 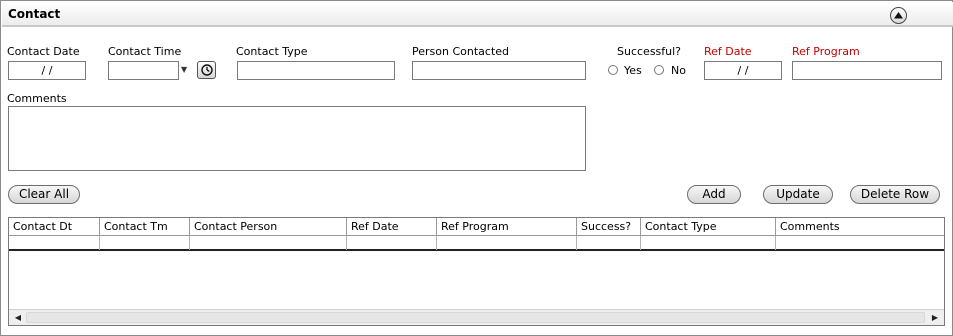 I want to click on column-header-success: Success?, so click(x=609, y=227).